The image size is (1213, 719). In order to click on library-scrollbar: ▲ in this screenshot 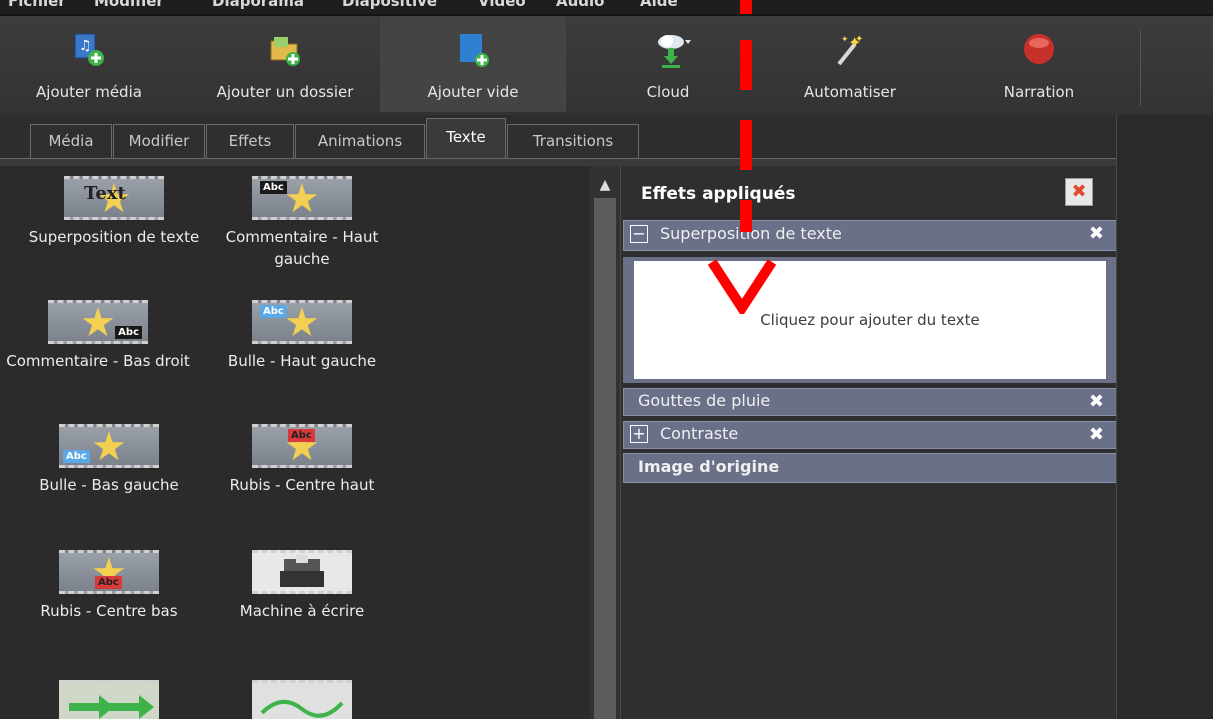, I will do `click(605, 442)`.